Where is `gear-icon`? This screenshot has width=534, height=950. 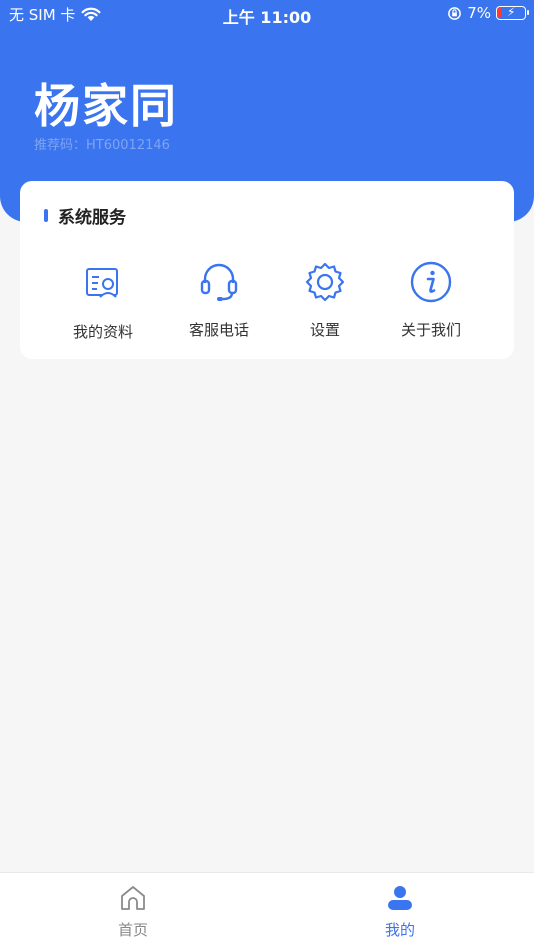 gear-icon is located at coordinates (325, 282).